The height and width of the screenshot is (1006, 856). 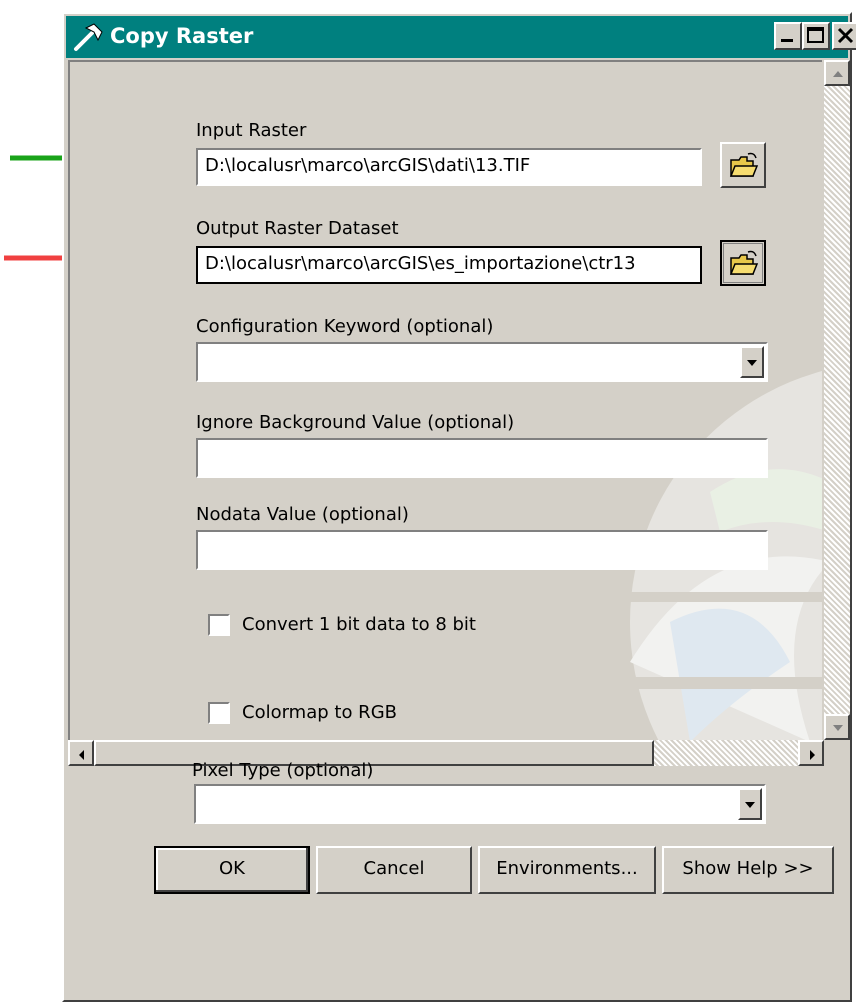 I want to click on arrow-up-icon, so click(x=838, y=74).